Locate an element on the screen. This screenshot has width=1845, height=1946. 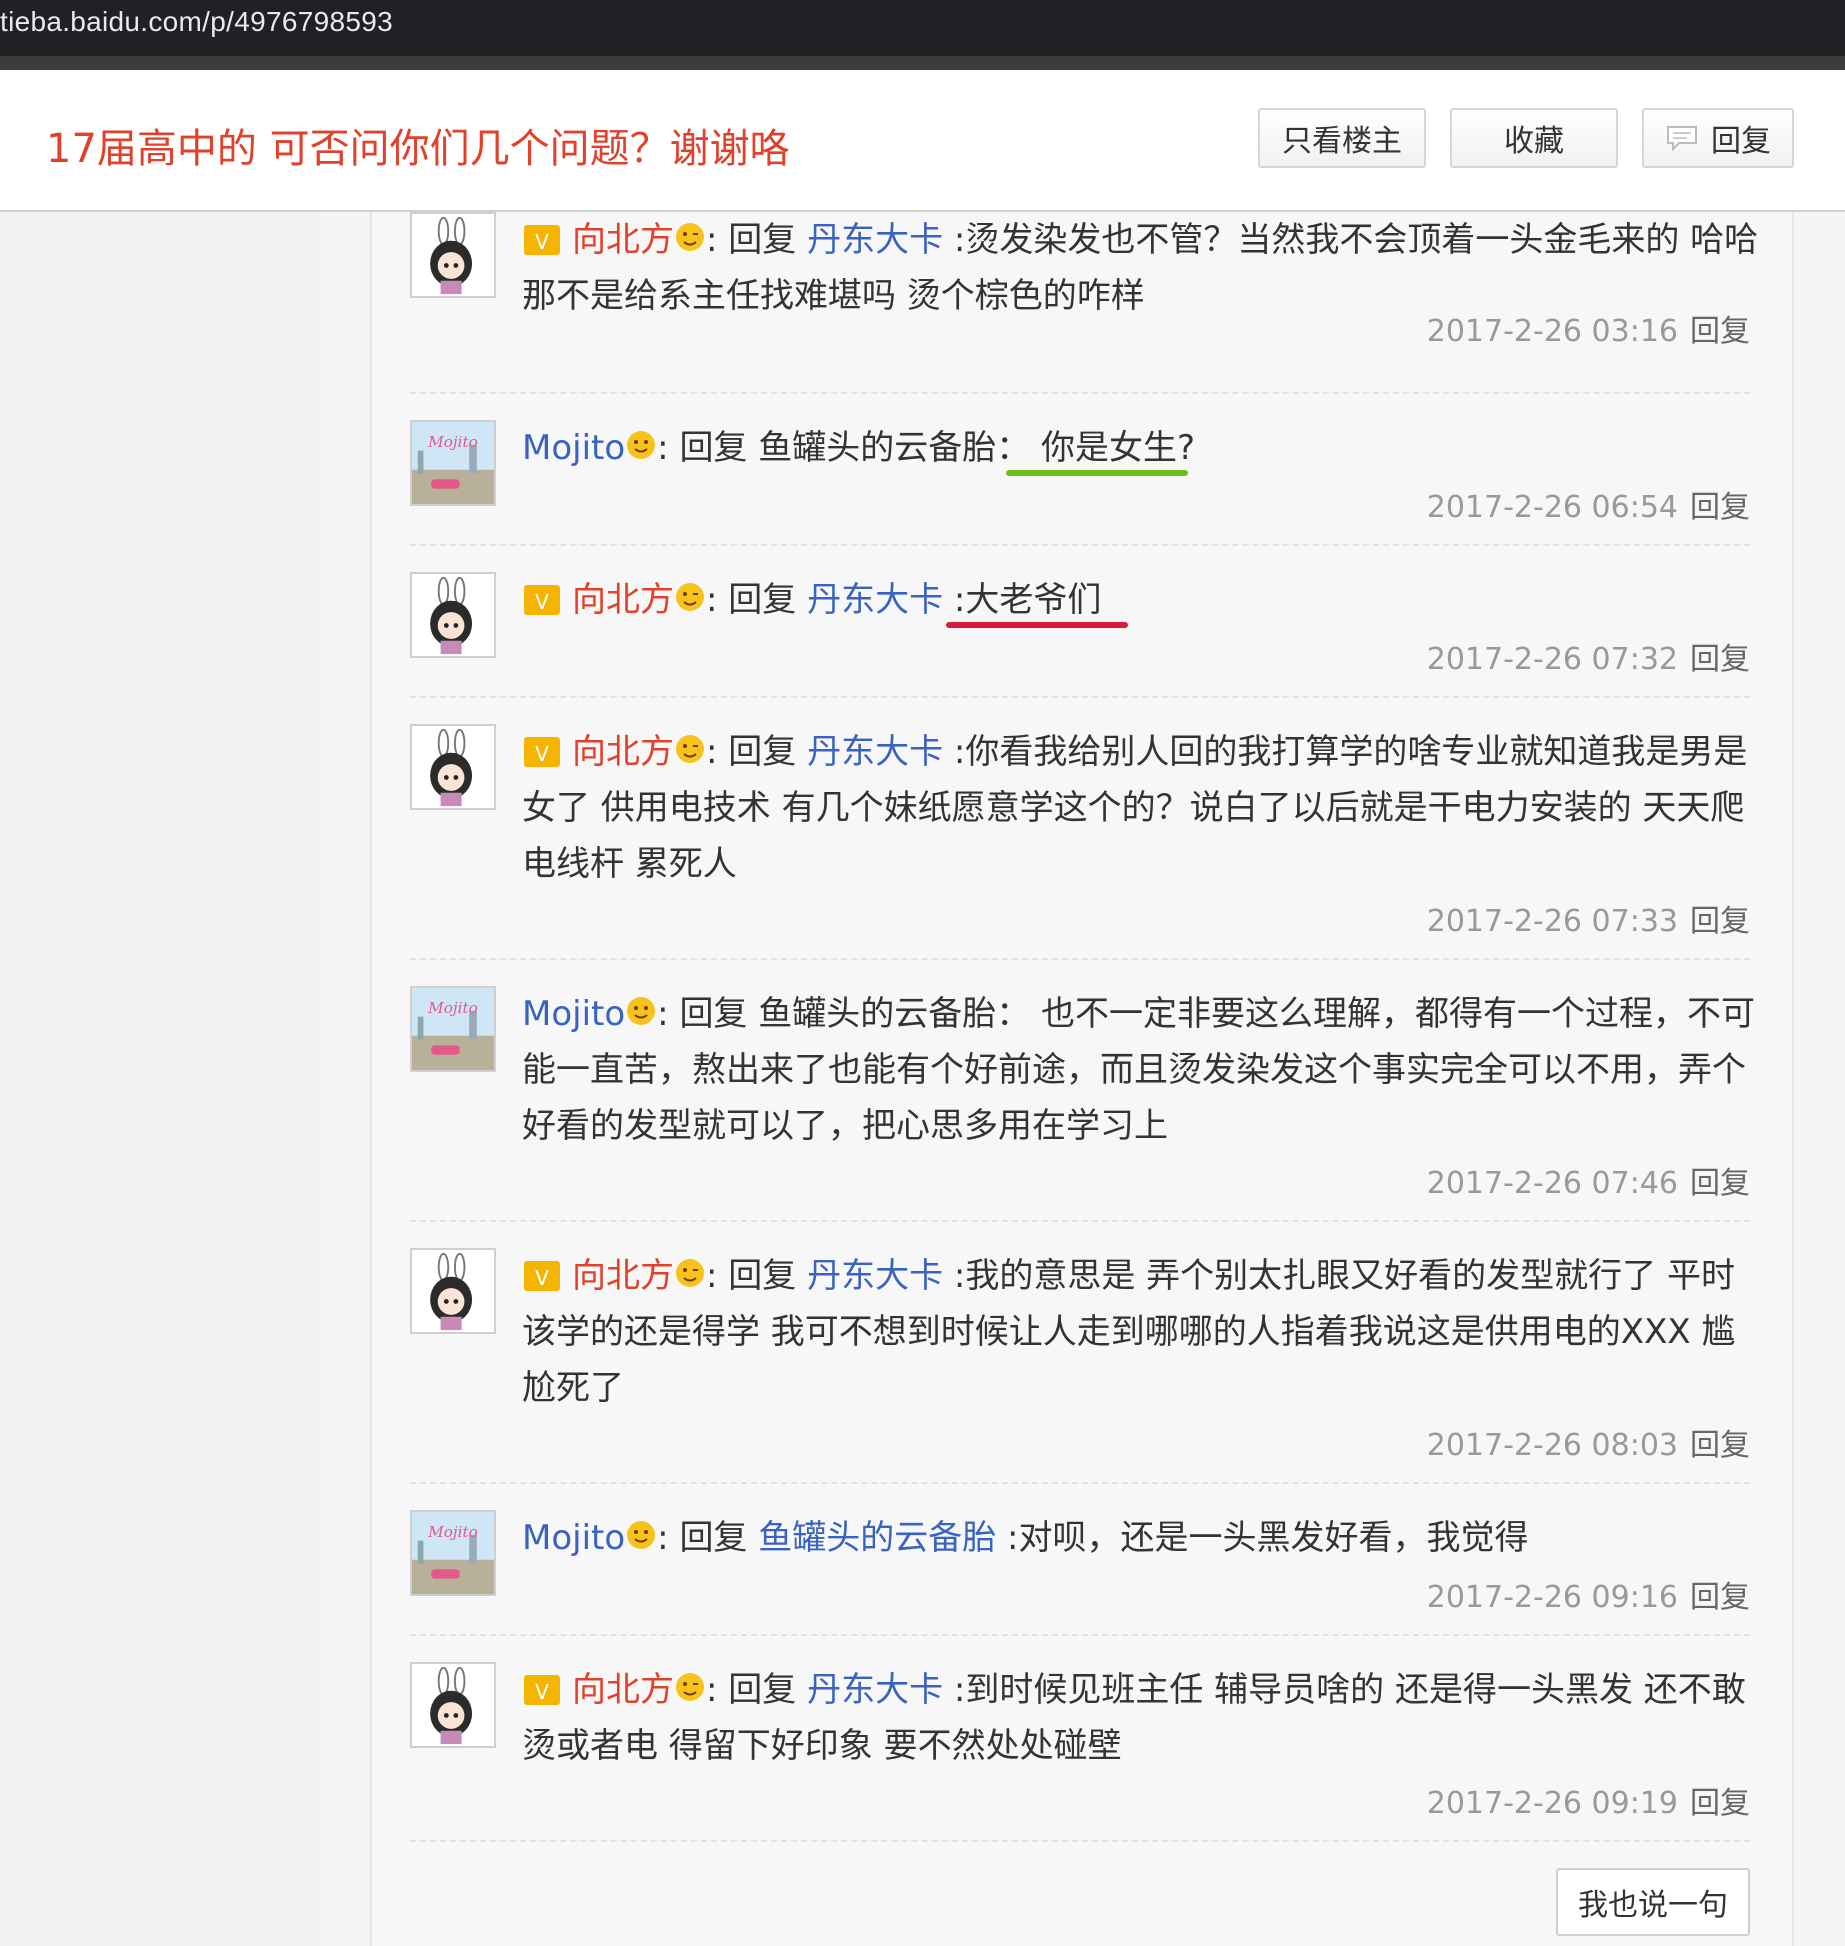
reply-meta: 2017-2-26 09:19 回复 is located at coordinates (1588, 1800).